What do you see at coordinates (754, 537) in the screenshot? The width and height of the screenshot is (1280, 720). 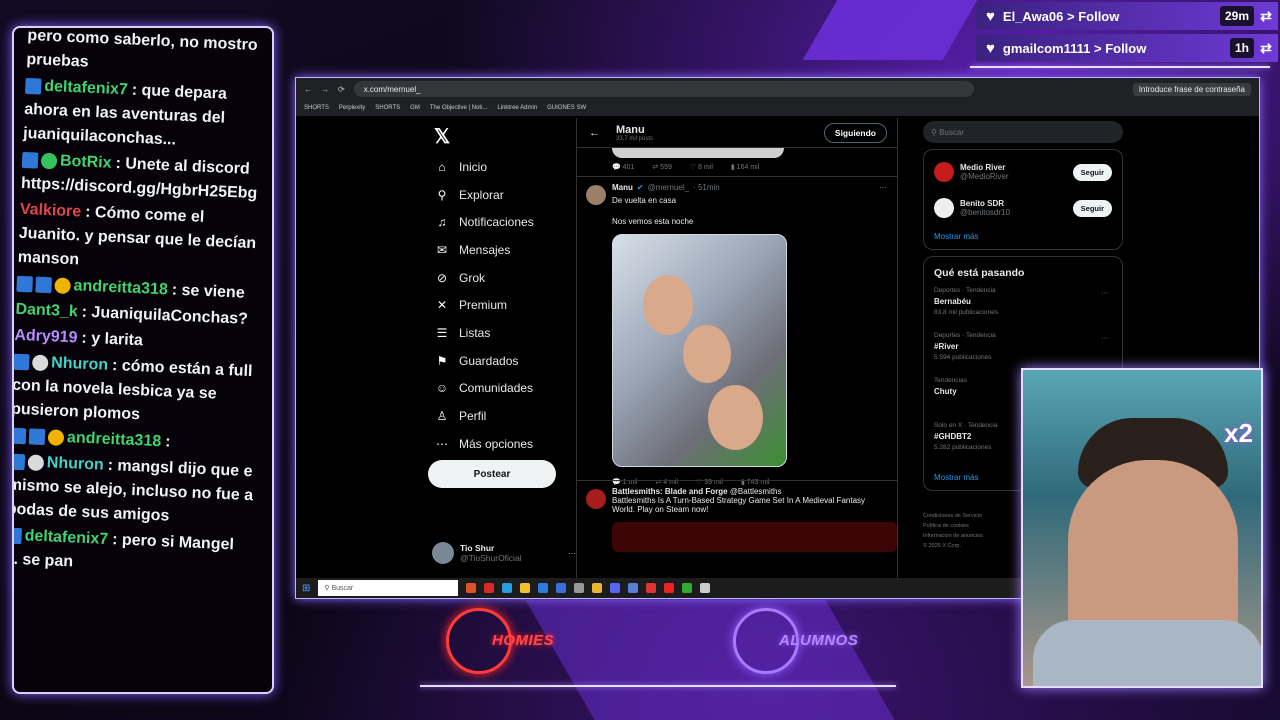 I see `ad-banner` at bounding box center [754, 537].